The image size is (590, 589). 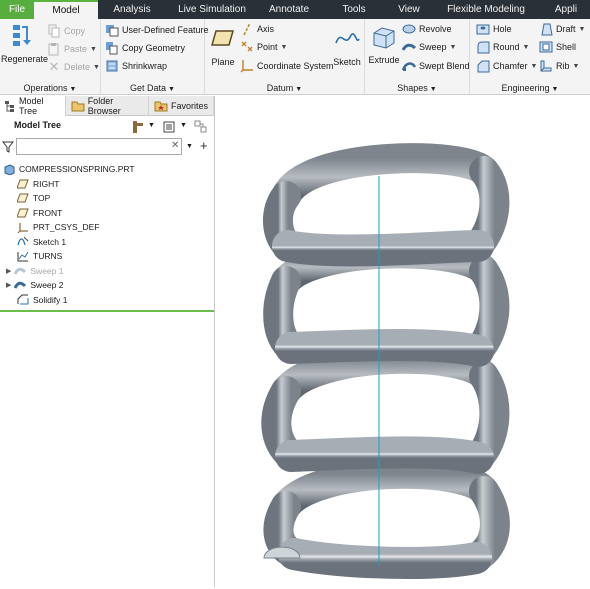 What do you see at coordinates (409, 9) in the screenshot?
I see `tab-view: View` at bounding box center [409, 9].